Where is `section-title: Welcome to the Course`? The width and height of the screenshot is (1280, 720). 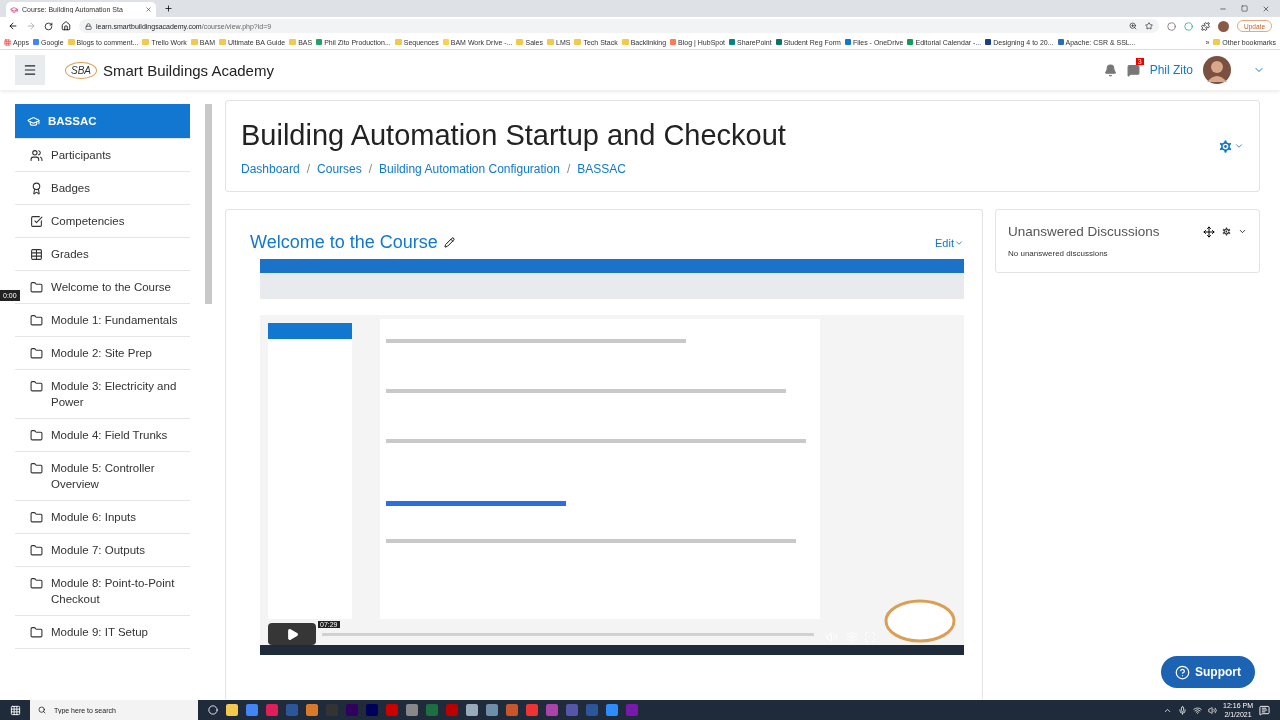 section-title: Welcome to the Course is located at coordinates (344, 242).